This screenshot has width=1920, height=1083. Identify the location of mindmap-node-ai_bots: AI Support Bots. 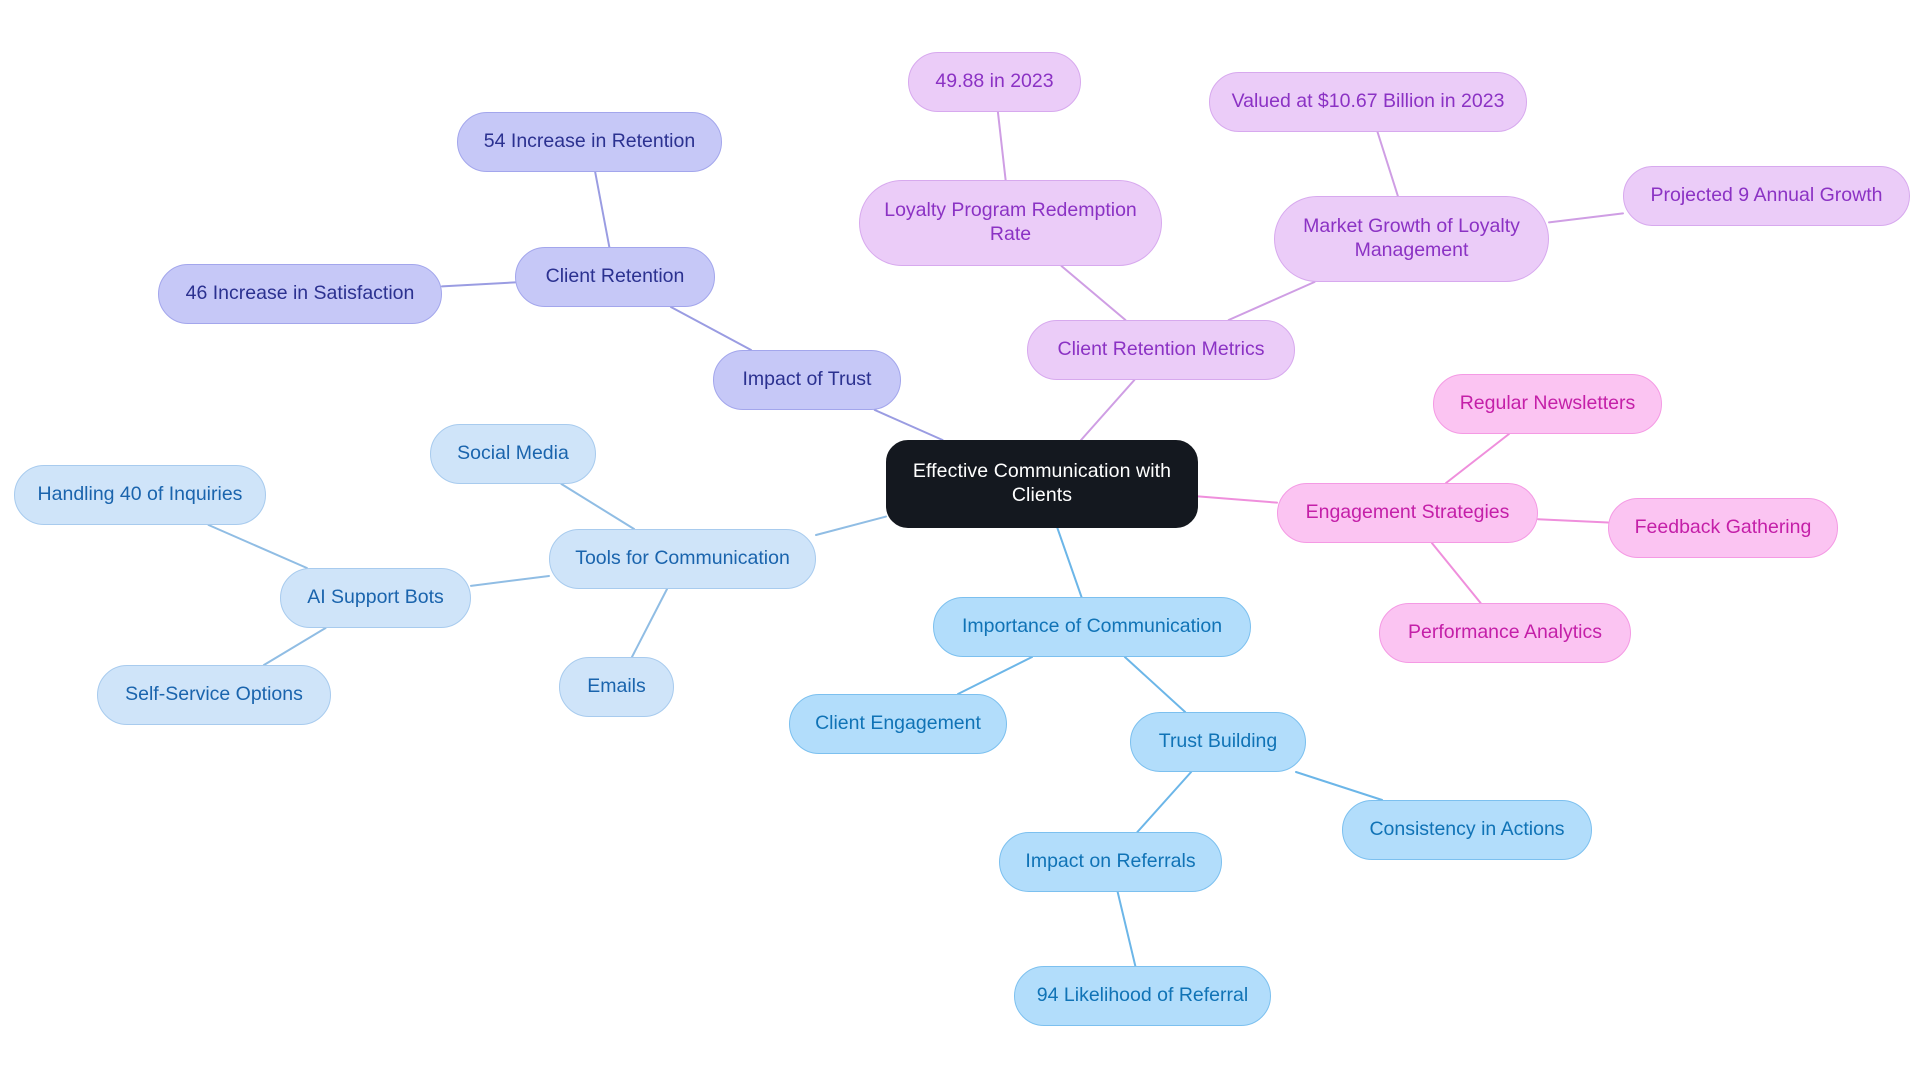
(375, 598).